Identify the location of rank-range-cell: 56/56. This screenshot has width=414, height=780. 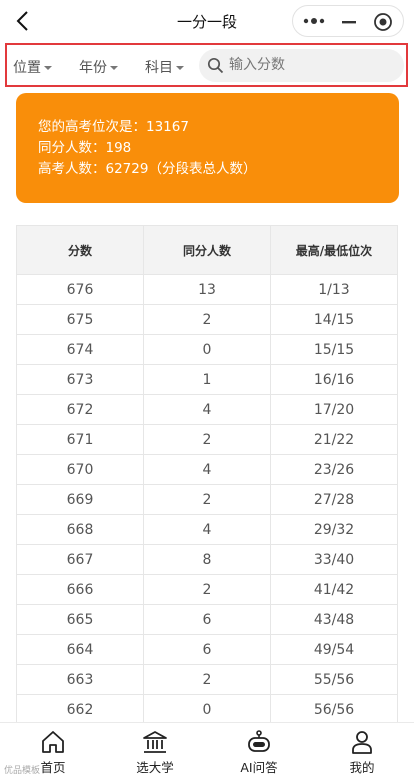
(334, 709).